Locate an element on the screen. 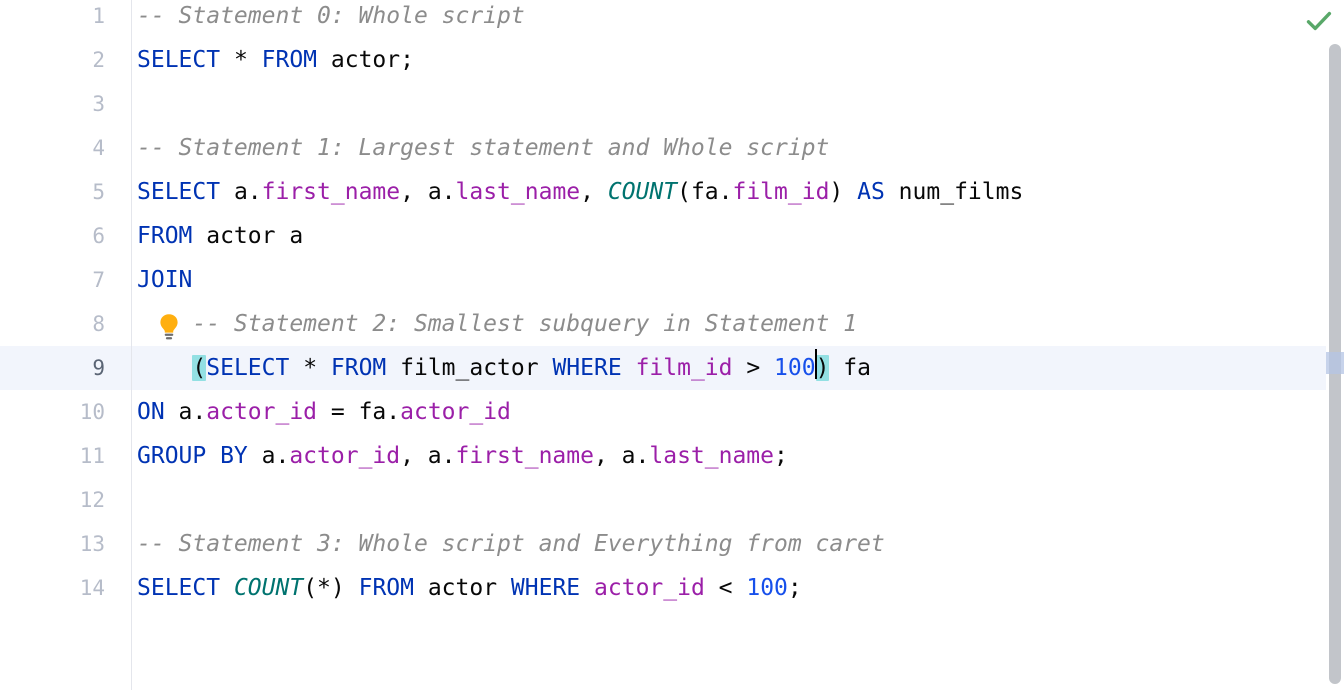  gutter-line-number: 7 is located at coordinates (55, 280).